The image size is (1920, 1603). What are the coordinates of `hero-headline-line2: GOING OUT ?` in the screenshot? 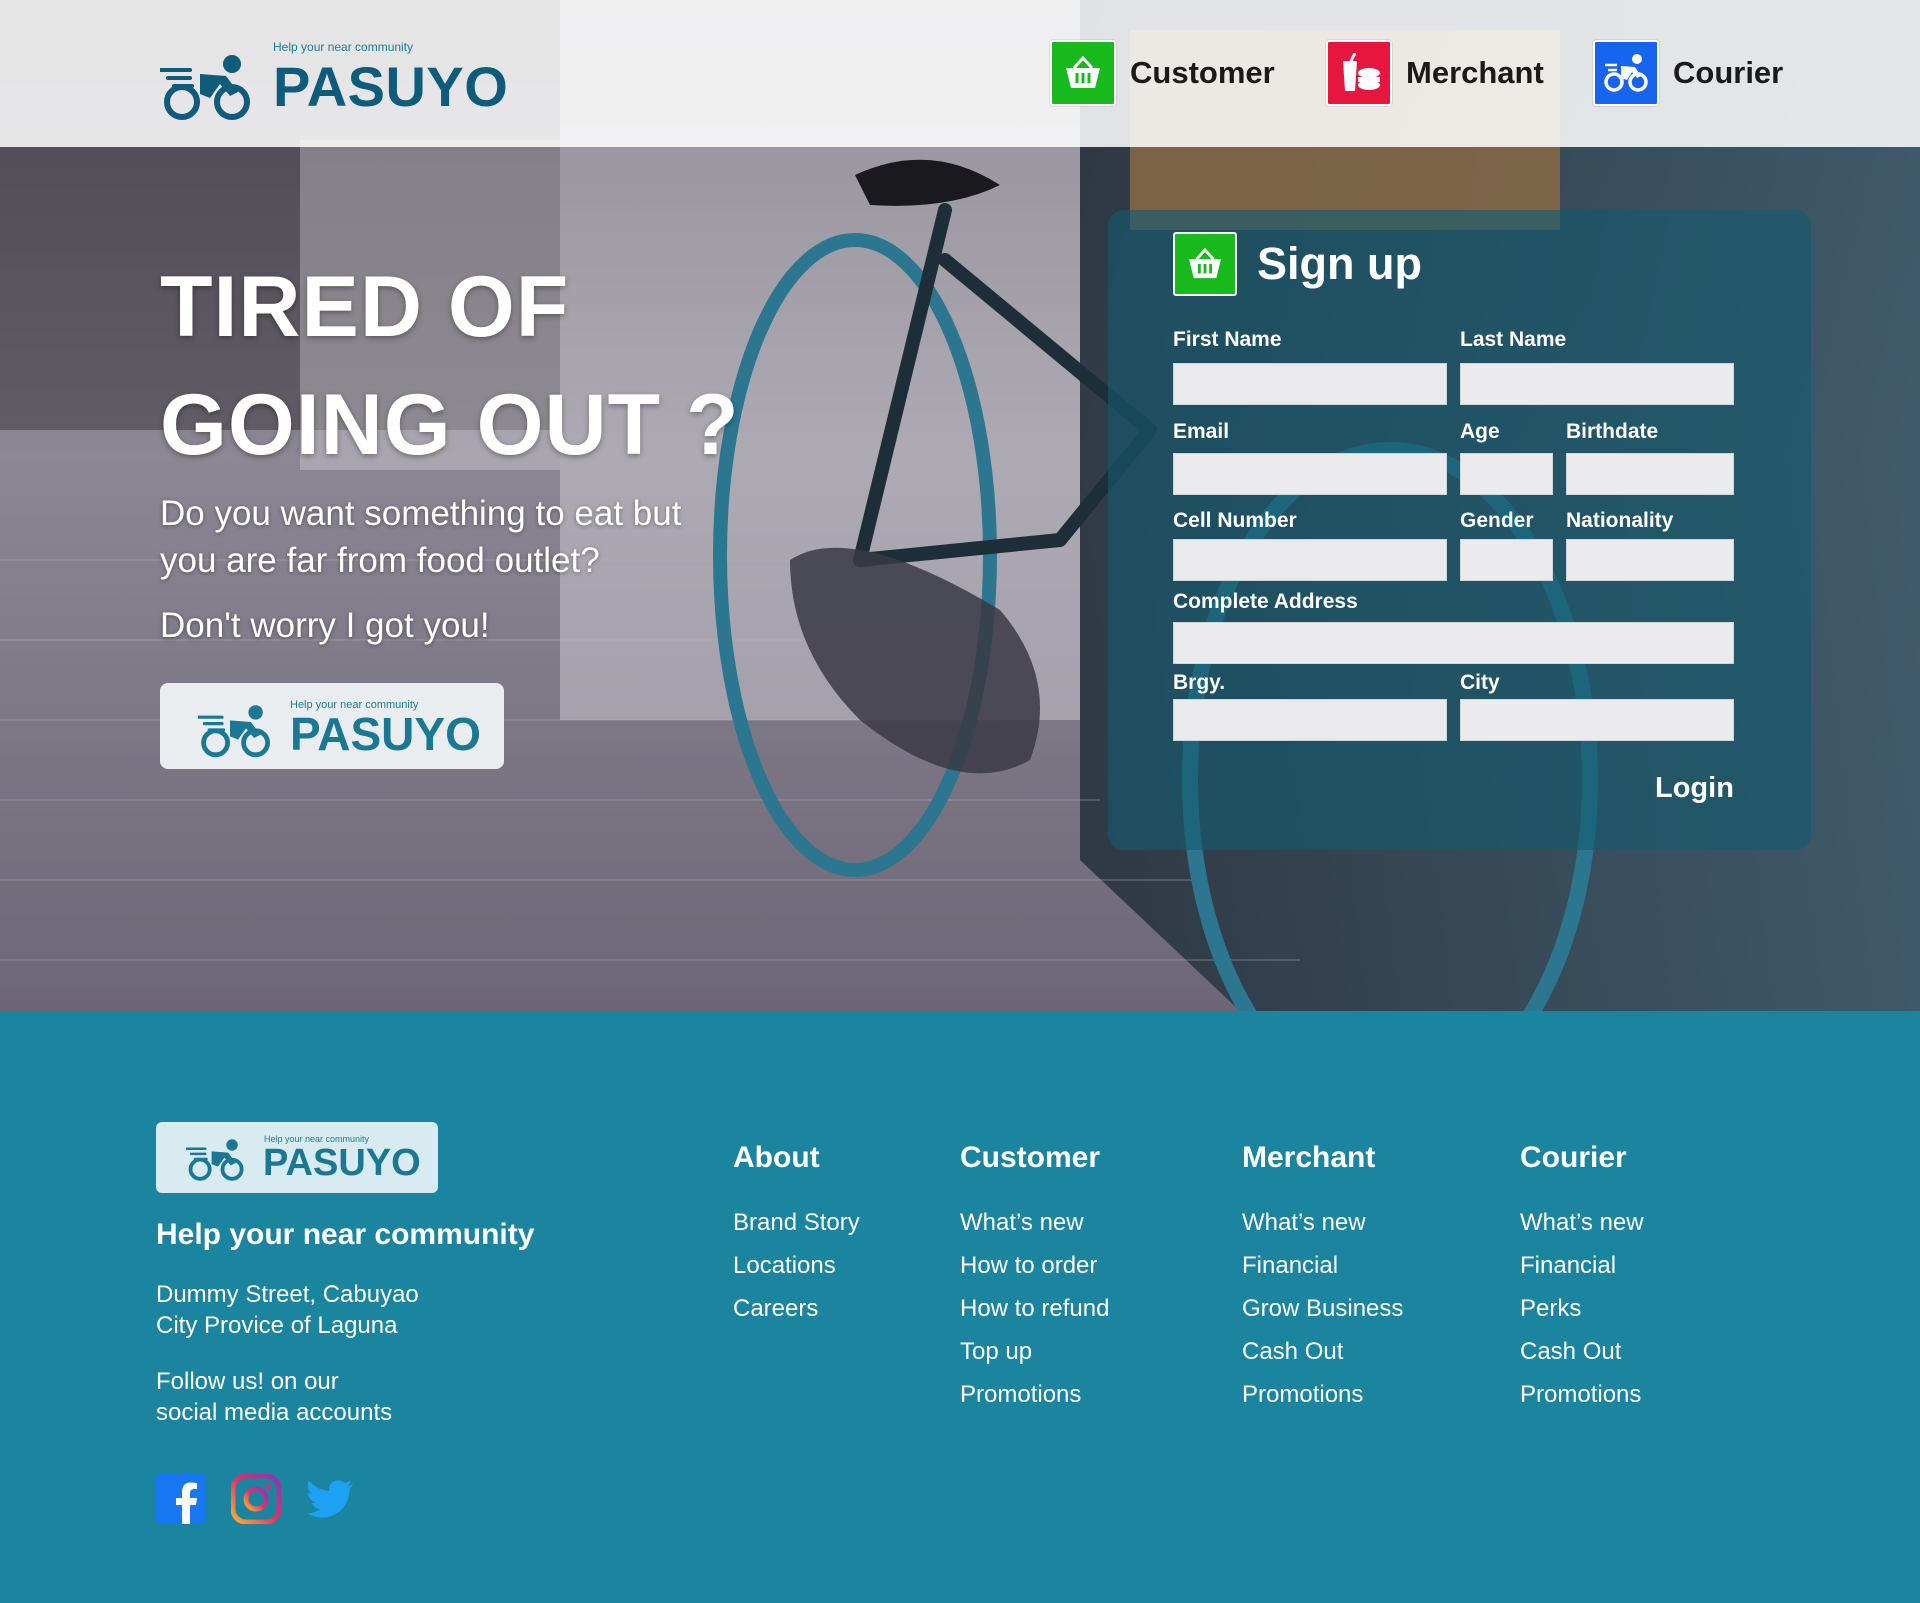 It's located at (450, 425).